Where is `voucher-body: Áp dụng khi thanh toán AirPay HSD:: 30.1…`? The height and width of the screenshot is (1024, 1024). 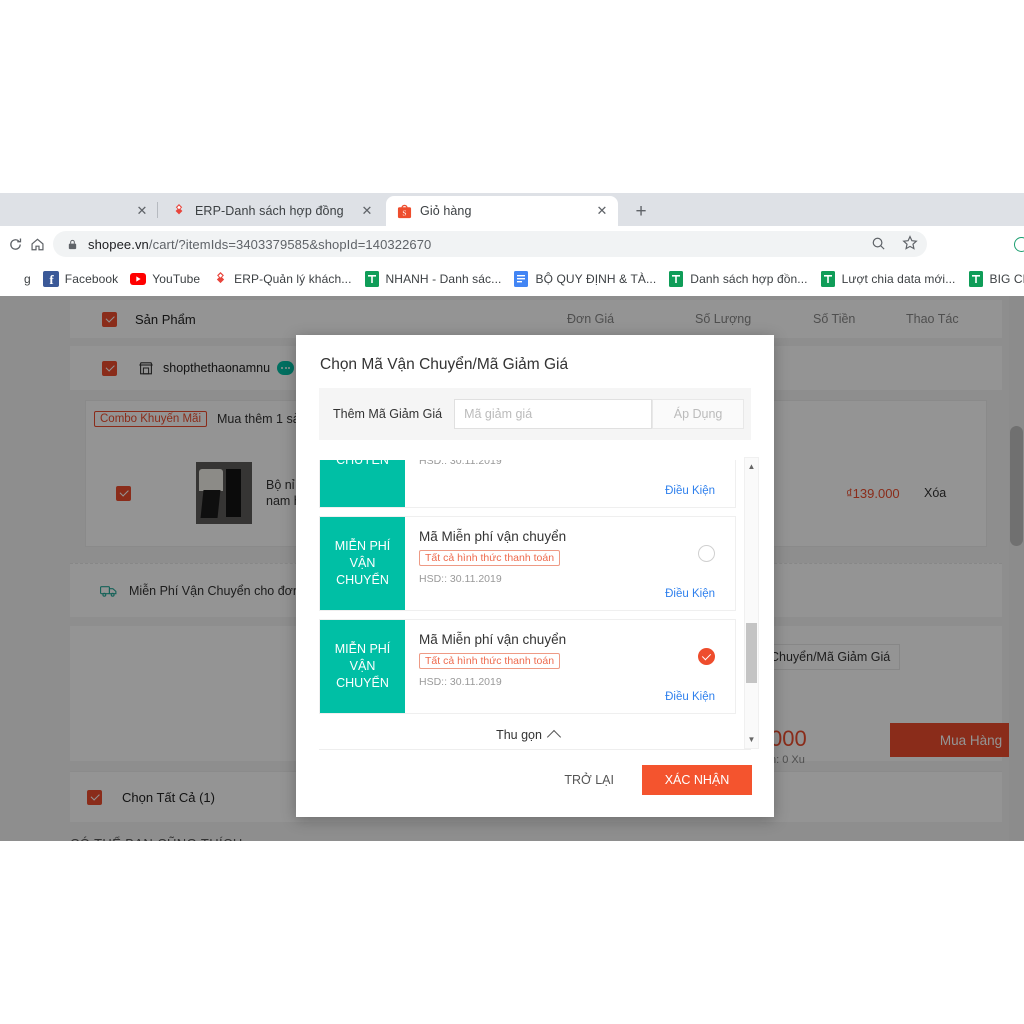
voucher-body: Áp dụng khi thanh toán AirPay HSD:: 30.1… is located at coordinates (570, 483).